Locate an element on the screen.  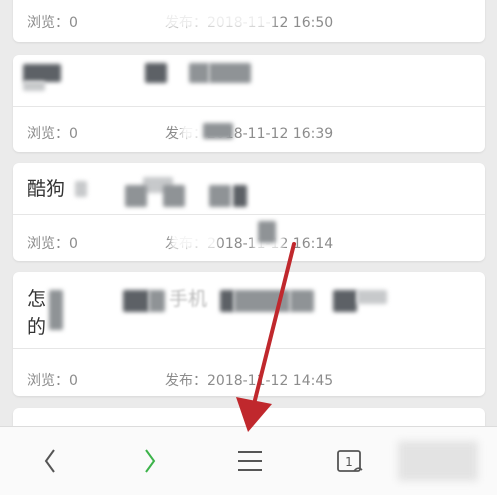
tabs-icon: 1 is located at coordinates (350, 461).